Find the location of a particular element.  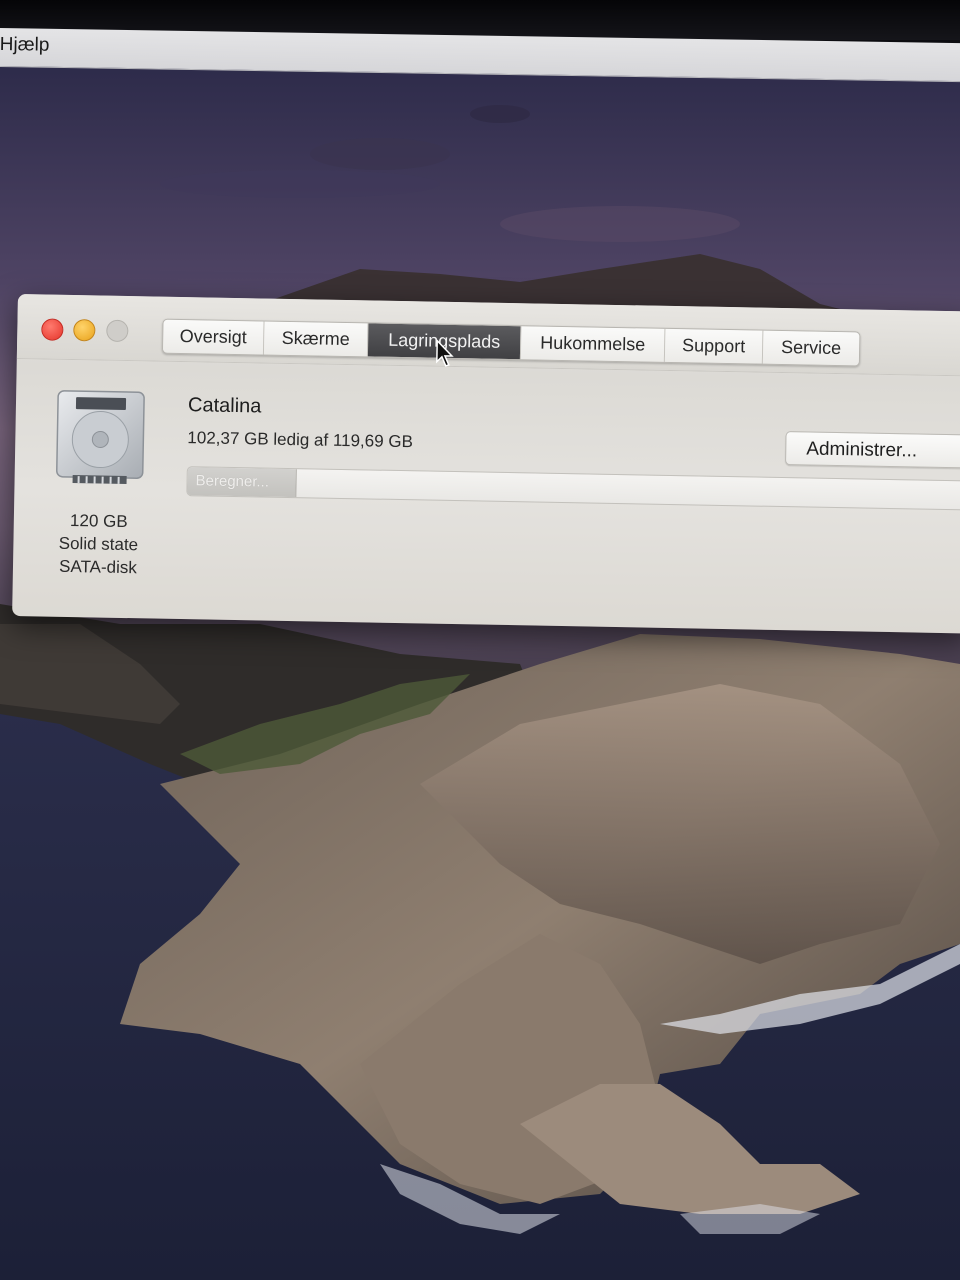

menu-help: Hjælp is located at coordinates (25, 45).